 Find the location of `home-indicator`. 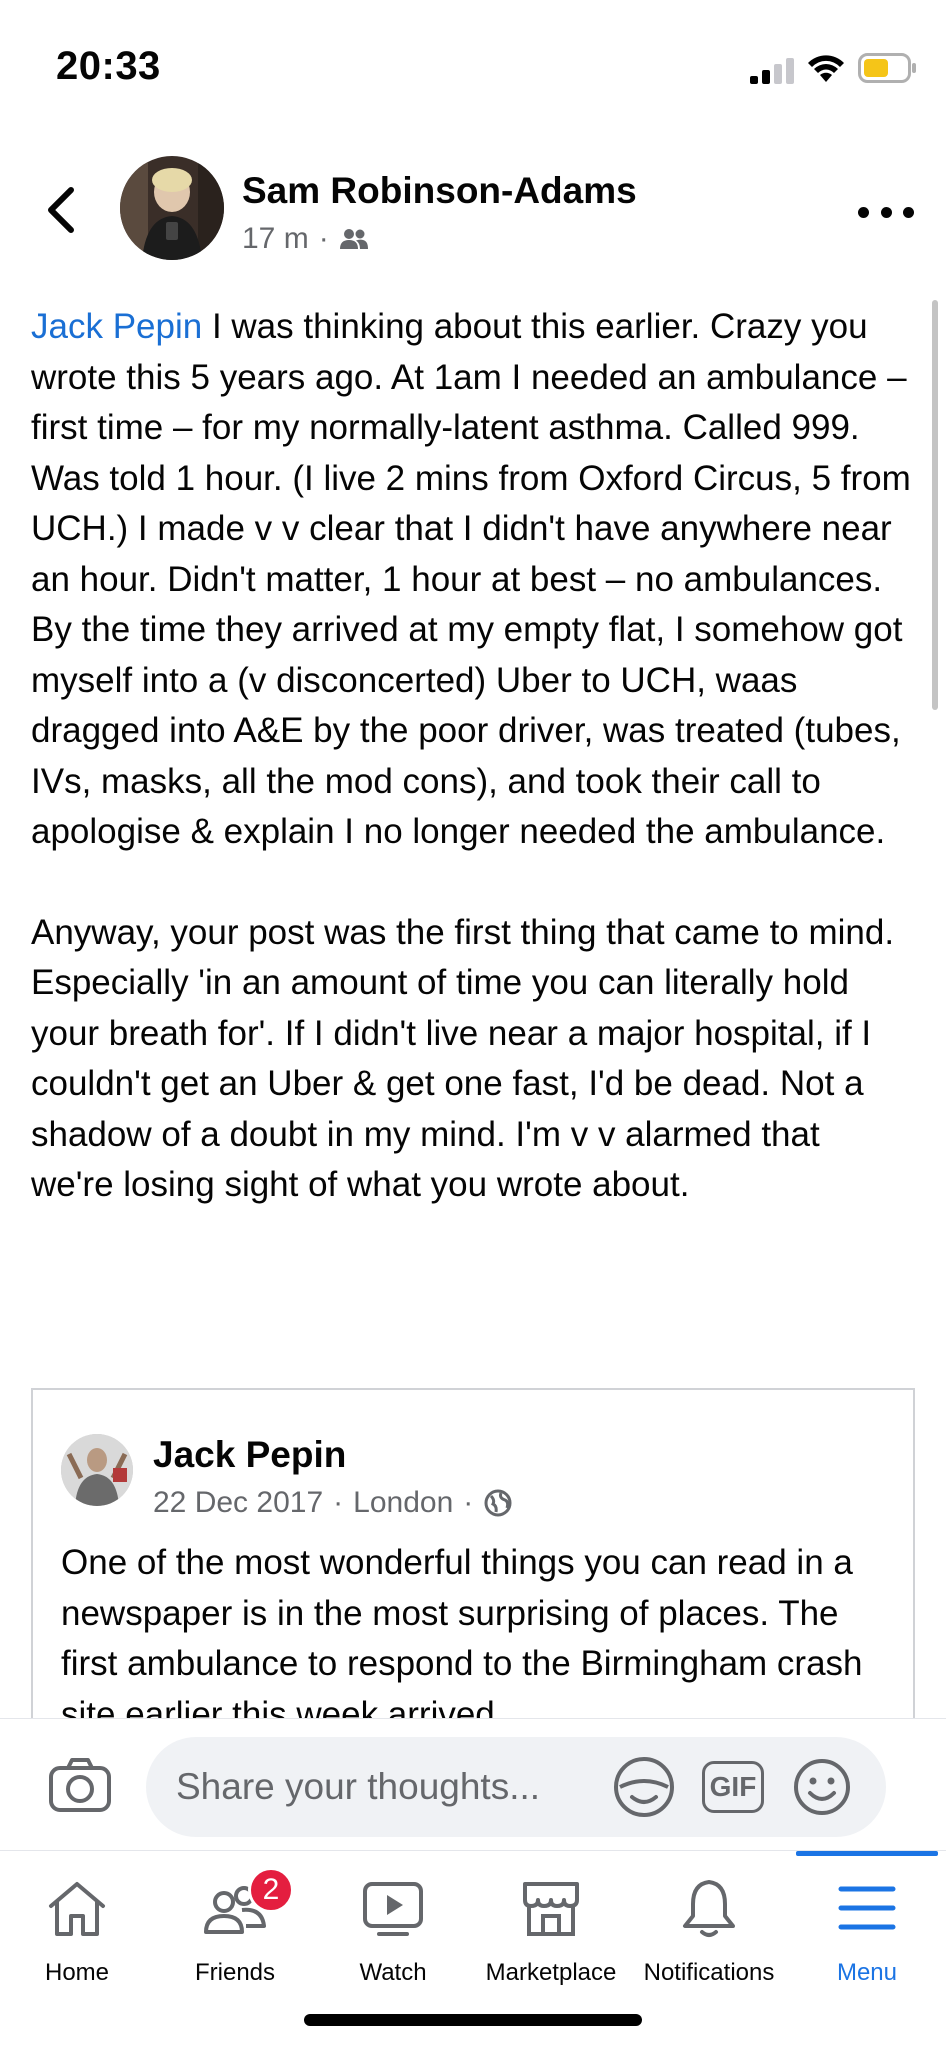

home-indicator is located at coordinates (473, 2020).